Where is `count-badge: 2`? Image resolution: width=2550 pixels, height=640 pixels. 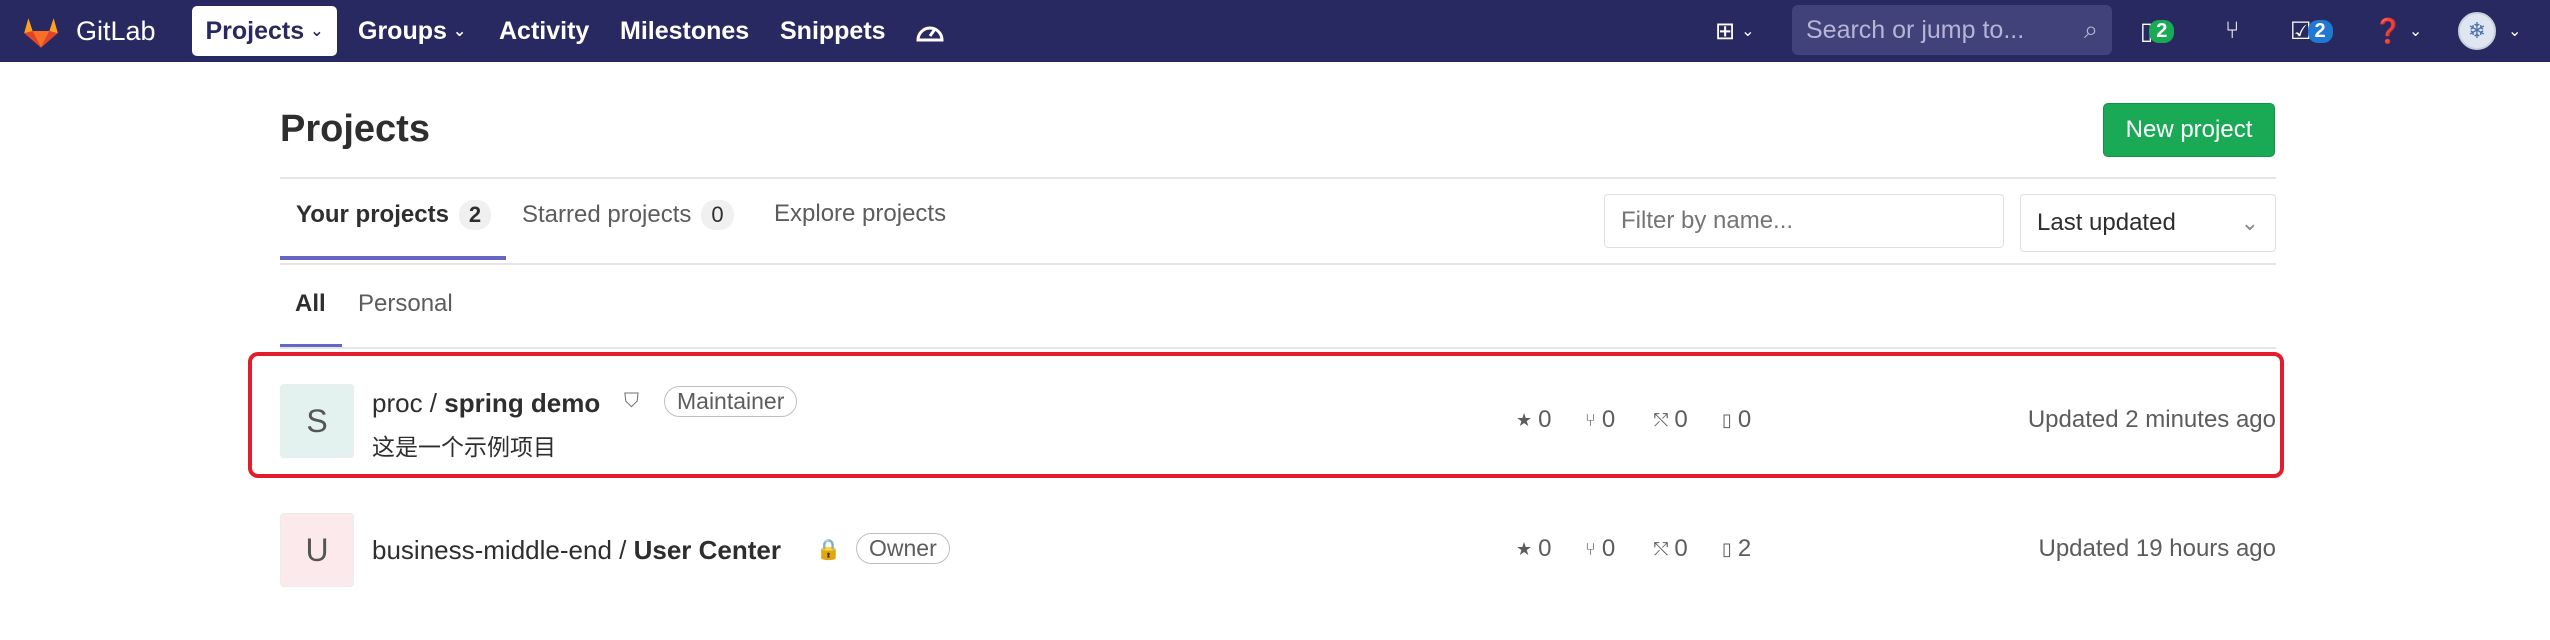 count-badge: 2 is located at coordinates (475, 215).